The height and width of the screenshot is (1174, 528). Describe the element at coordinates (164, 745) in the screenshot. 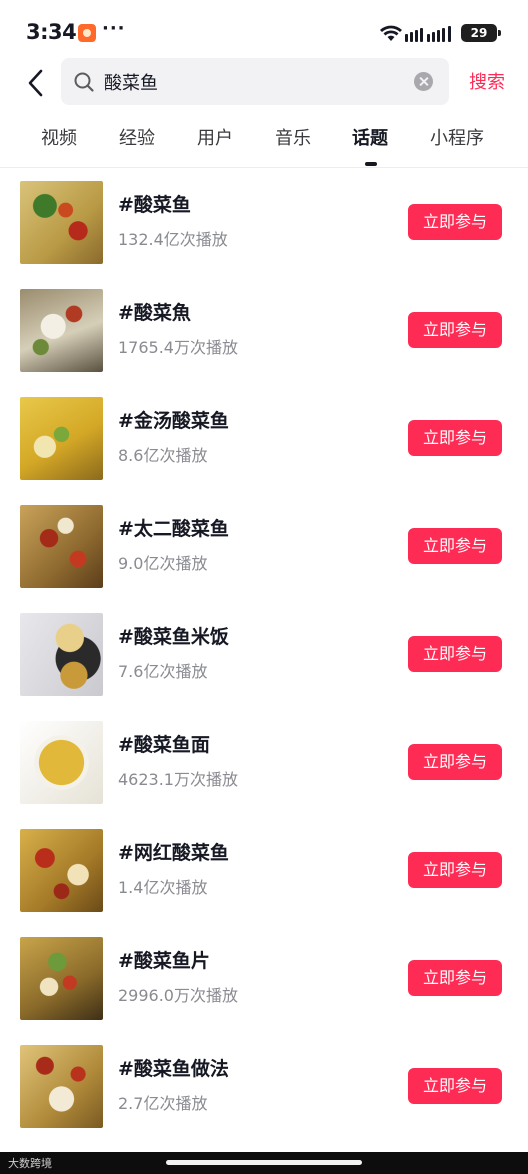

I see `topic-title: #酸菜鱼面` at that location.